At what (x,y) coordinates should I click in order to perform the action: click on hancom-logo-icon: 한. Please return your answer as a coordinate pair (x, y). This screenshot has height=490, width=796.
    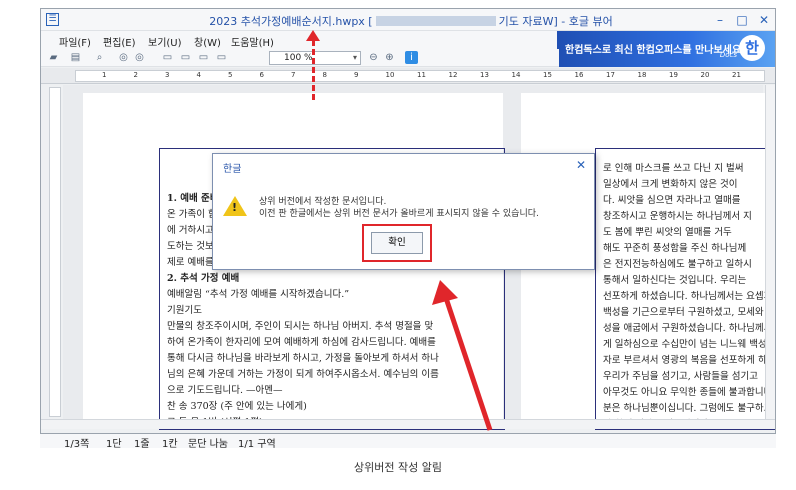
    Looking at the image, I should click on (752, 48).